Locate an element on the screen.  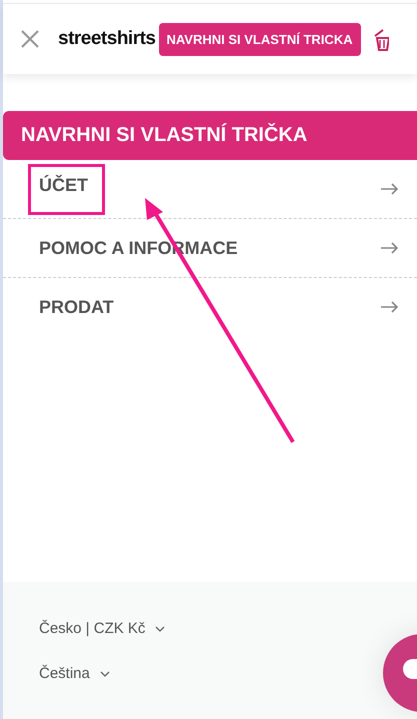
design-button: NAVRHNI SI VLASTNÍ TRICKA is located at coordinates (259, 39).